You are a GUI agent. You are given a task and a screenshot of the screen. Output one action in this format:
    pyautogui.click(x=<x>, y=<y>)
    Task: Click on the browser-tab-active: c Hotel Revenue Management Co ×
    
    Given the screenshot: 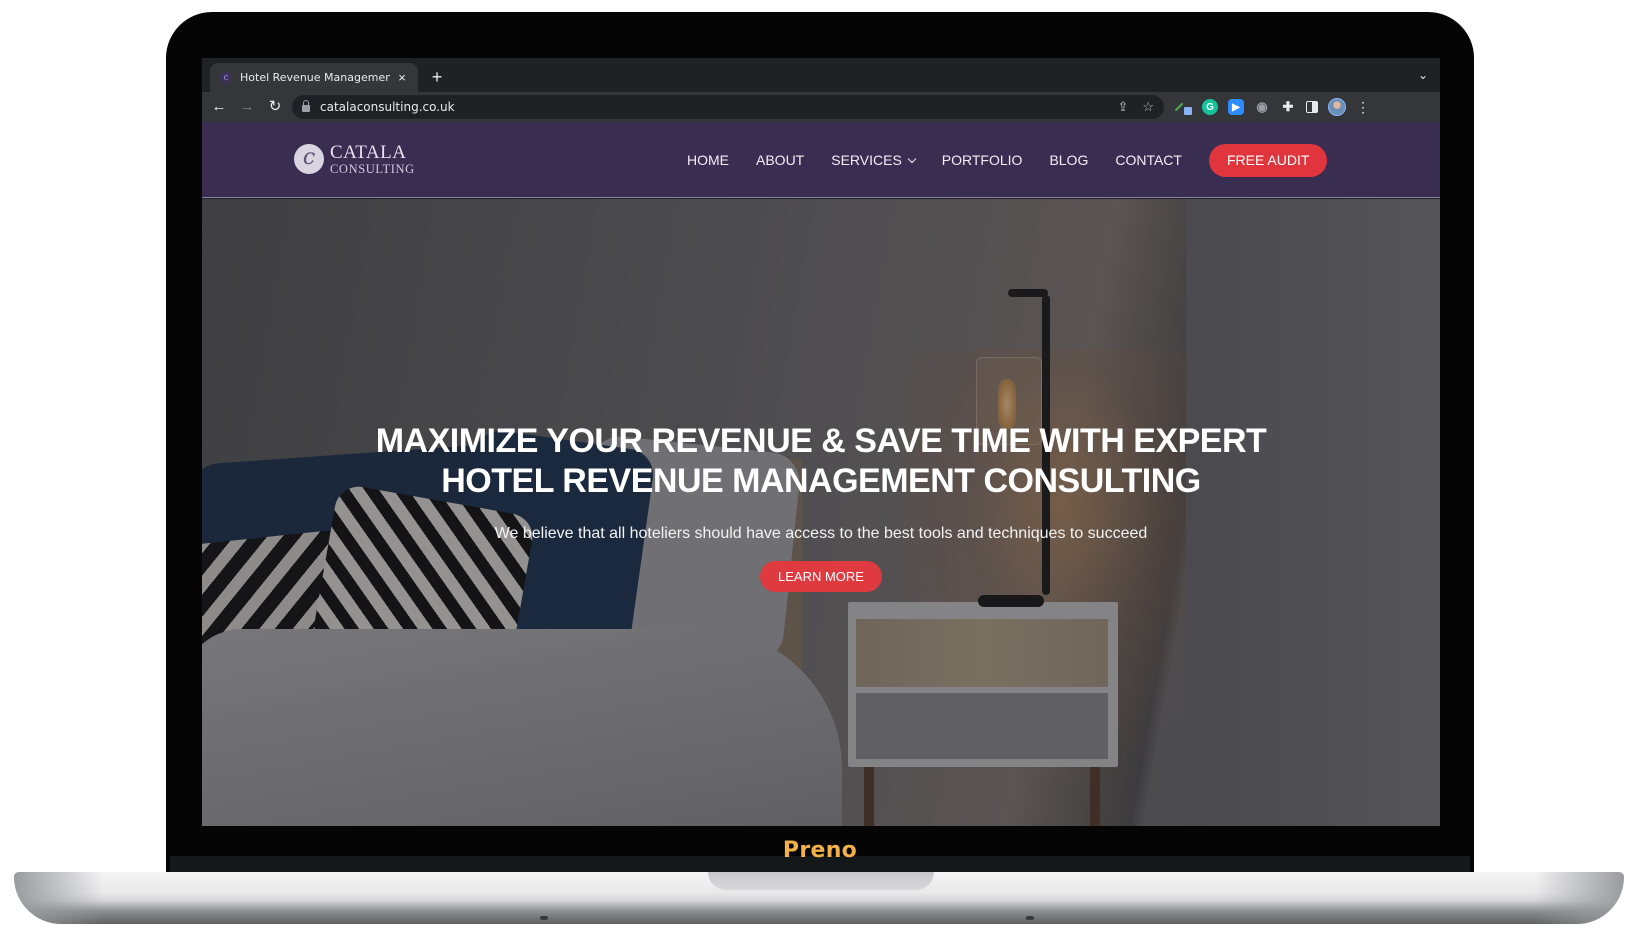 What is the action you would take?
    pyautogui.click(x=314, y=77)
    